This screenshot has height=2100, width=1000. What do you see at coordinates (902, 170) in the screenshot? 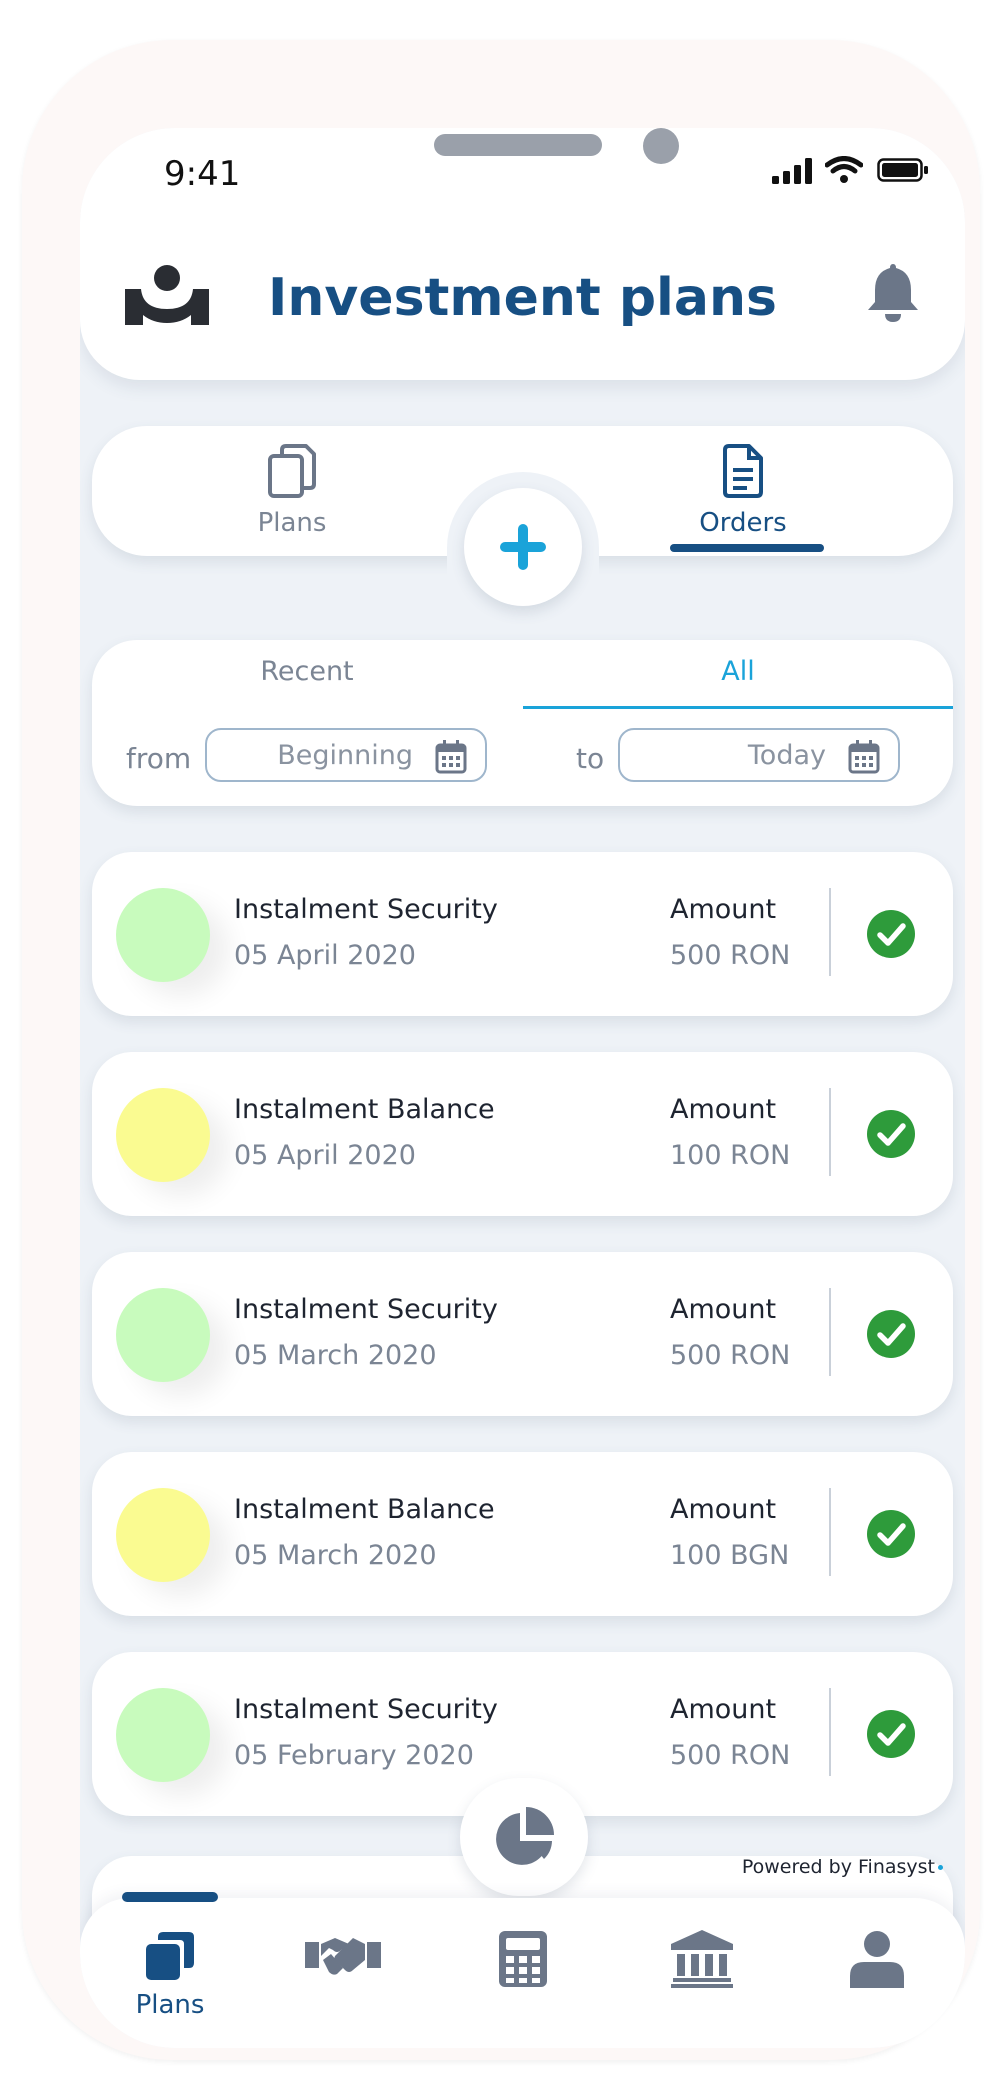
I see `battery-icon` at bounding box center [902, 170].